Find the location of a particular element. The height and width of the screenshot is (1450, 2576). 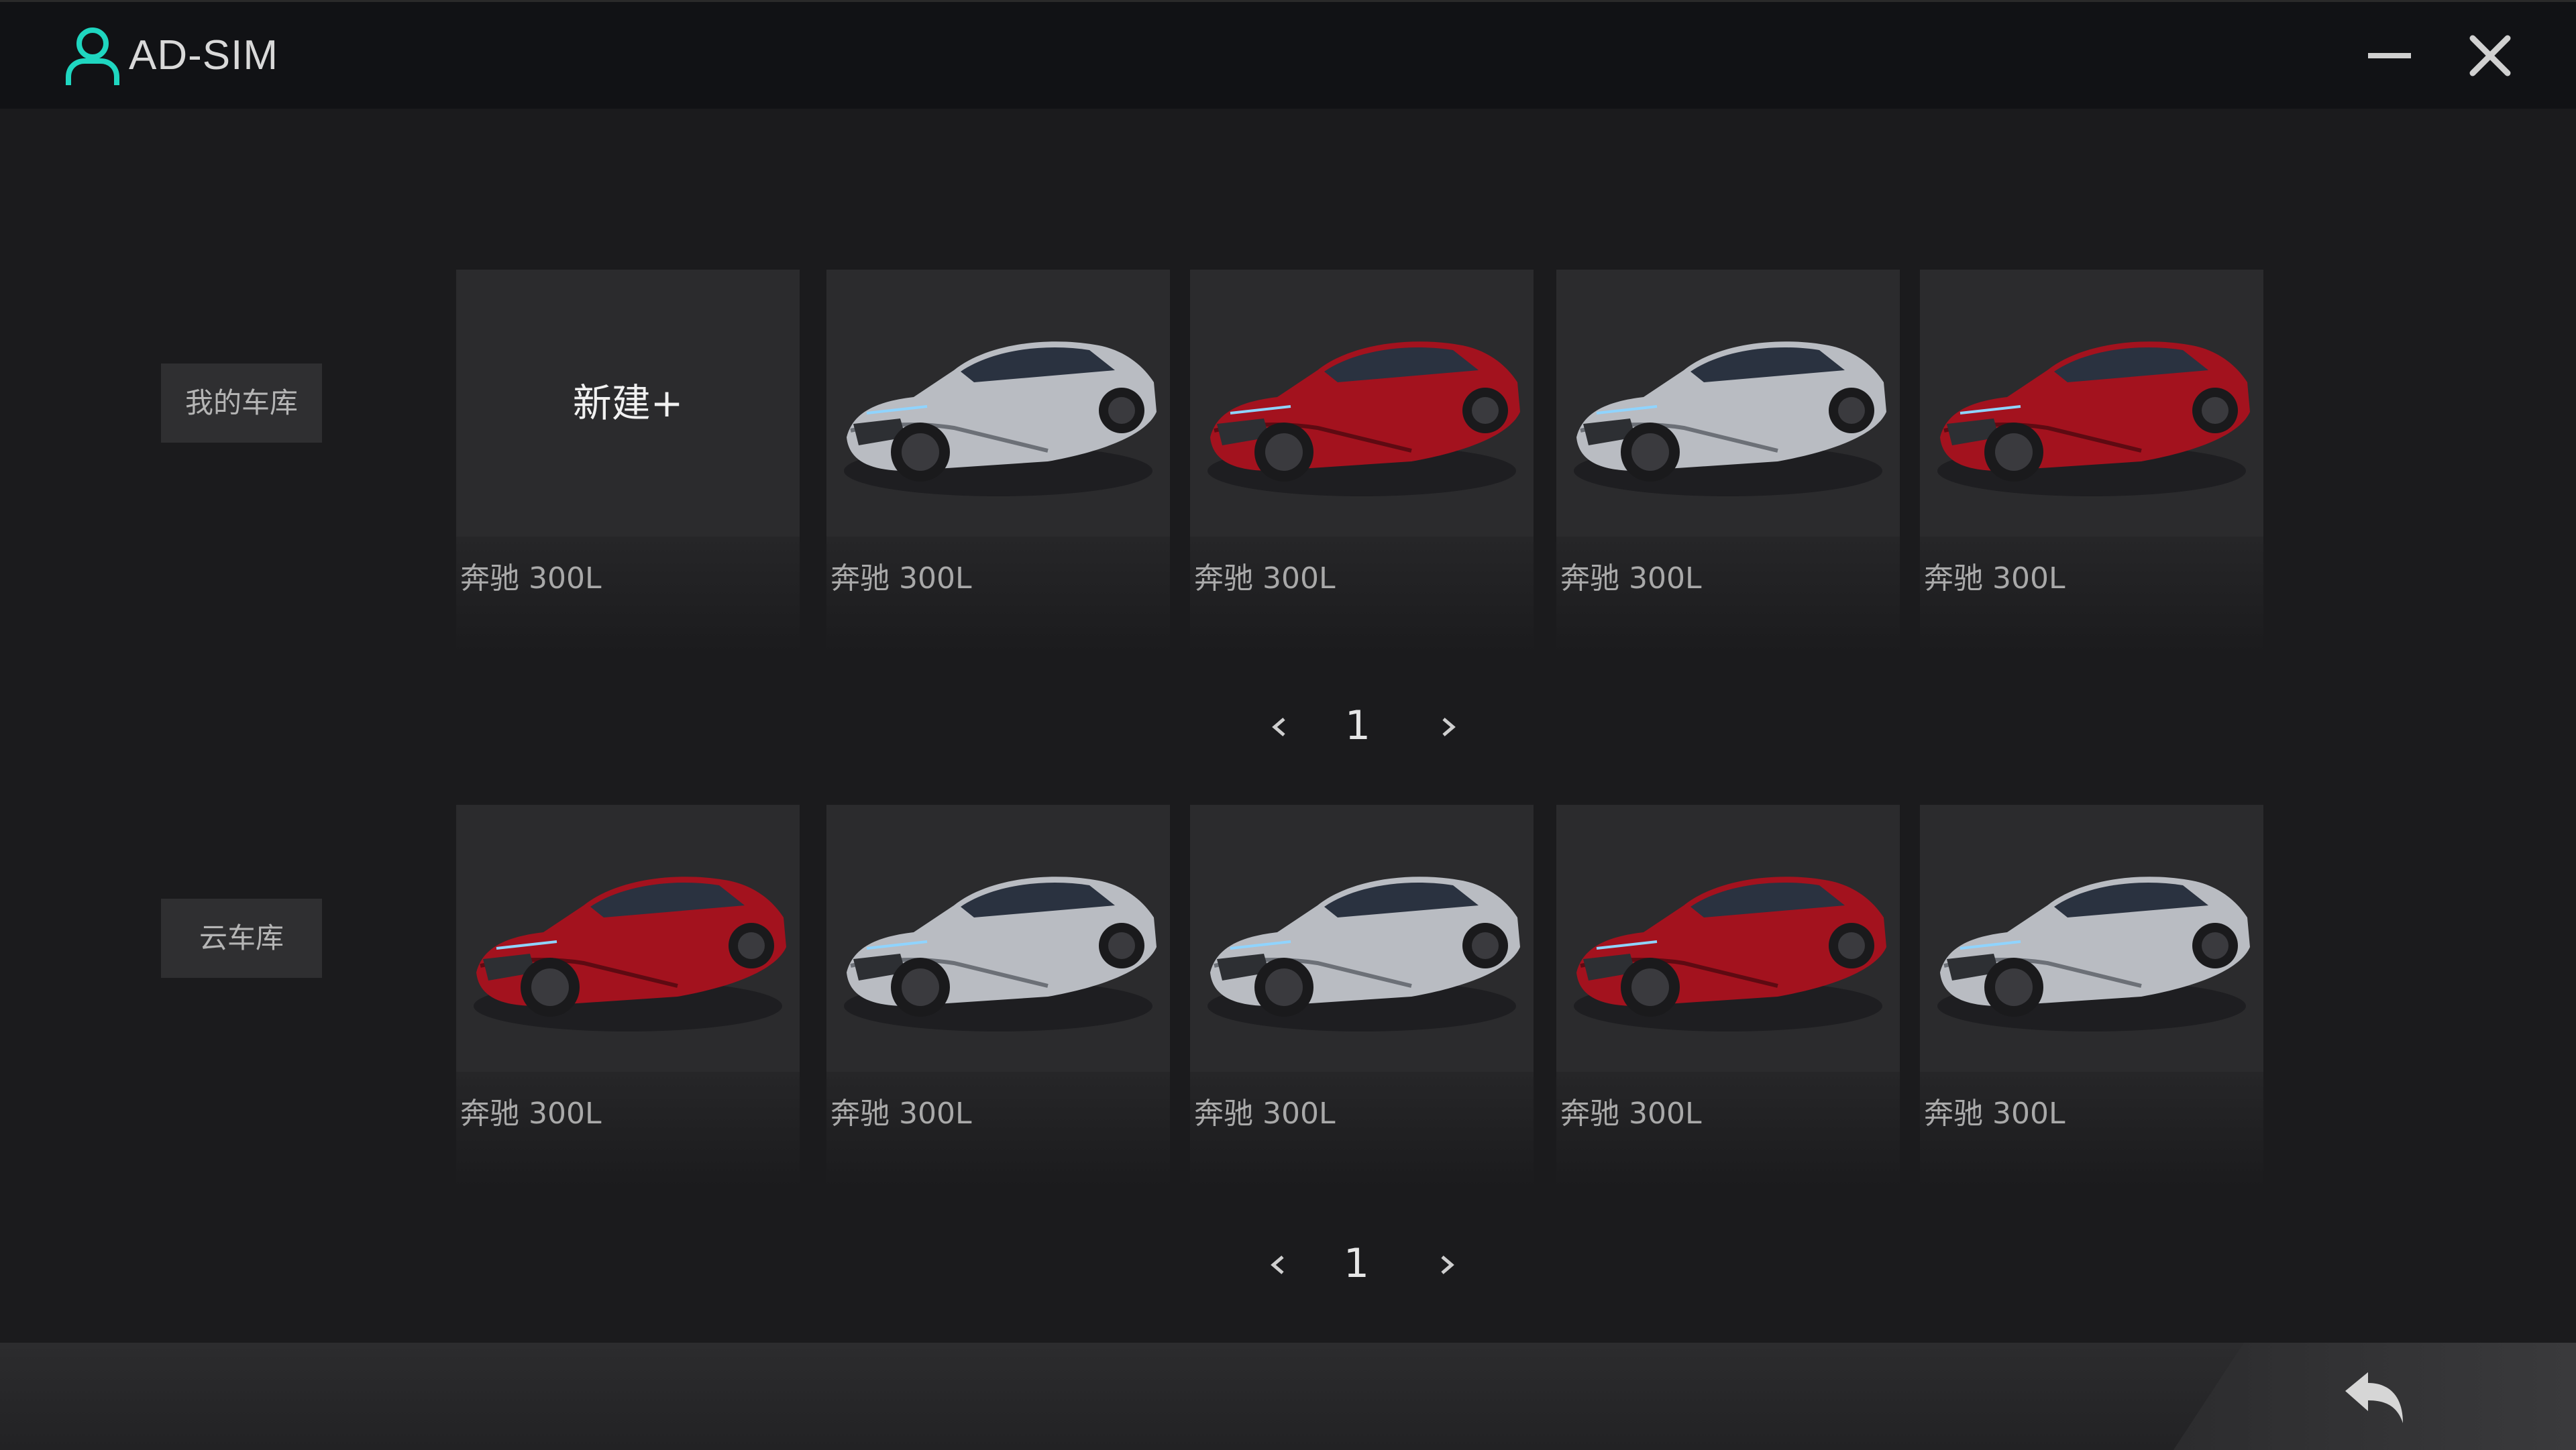

minimize-icon is located at coordinates (2389, 55).